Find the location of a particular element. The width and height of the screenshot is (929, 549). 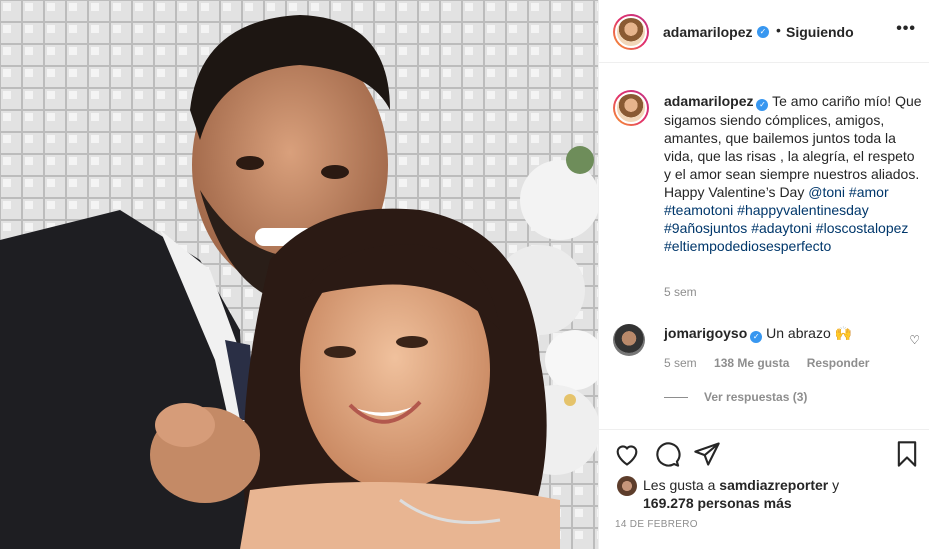

bookmark-icon is located at coordinates (907, 454).